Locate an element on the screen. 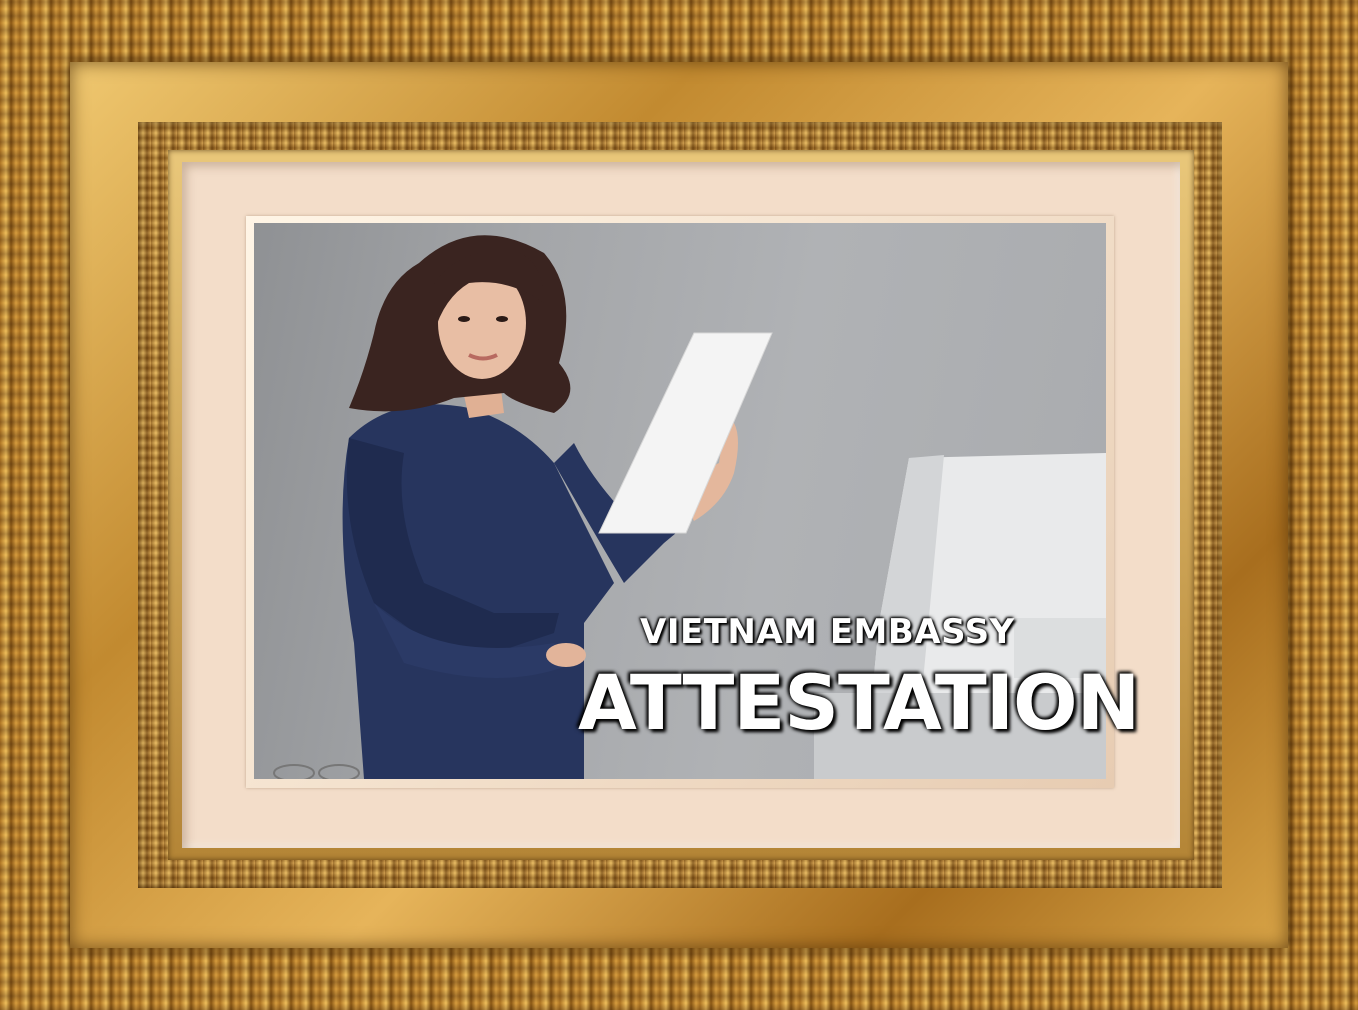 Image resolution: width=1358 pixels, height=1010 pixels. caption-title: ATTESTATION is located at coordinates (859, 702).